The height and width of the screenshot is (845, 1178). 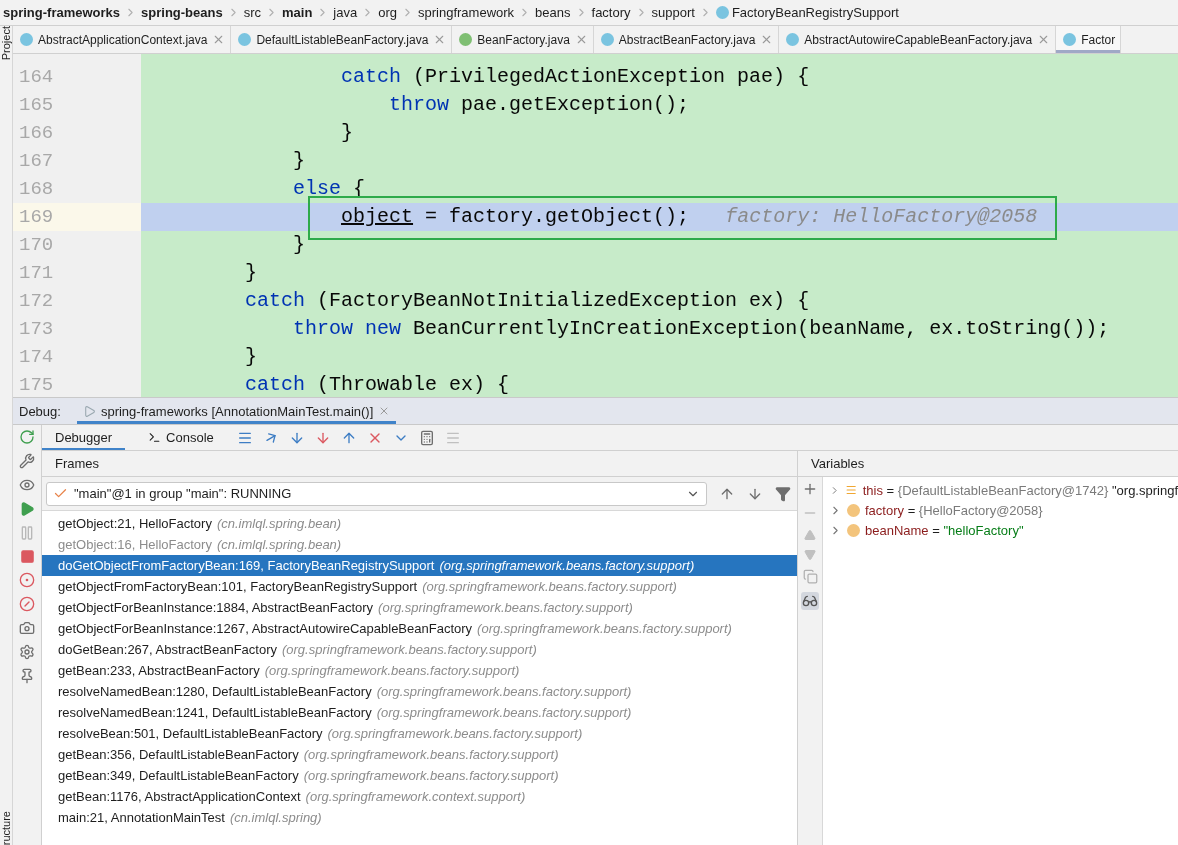 I want to click on calculator-icon, so click(x=426, y=437).